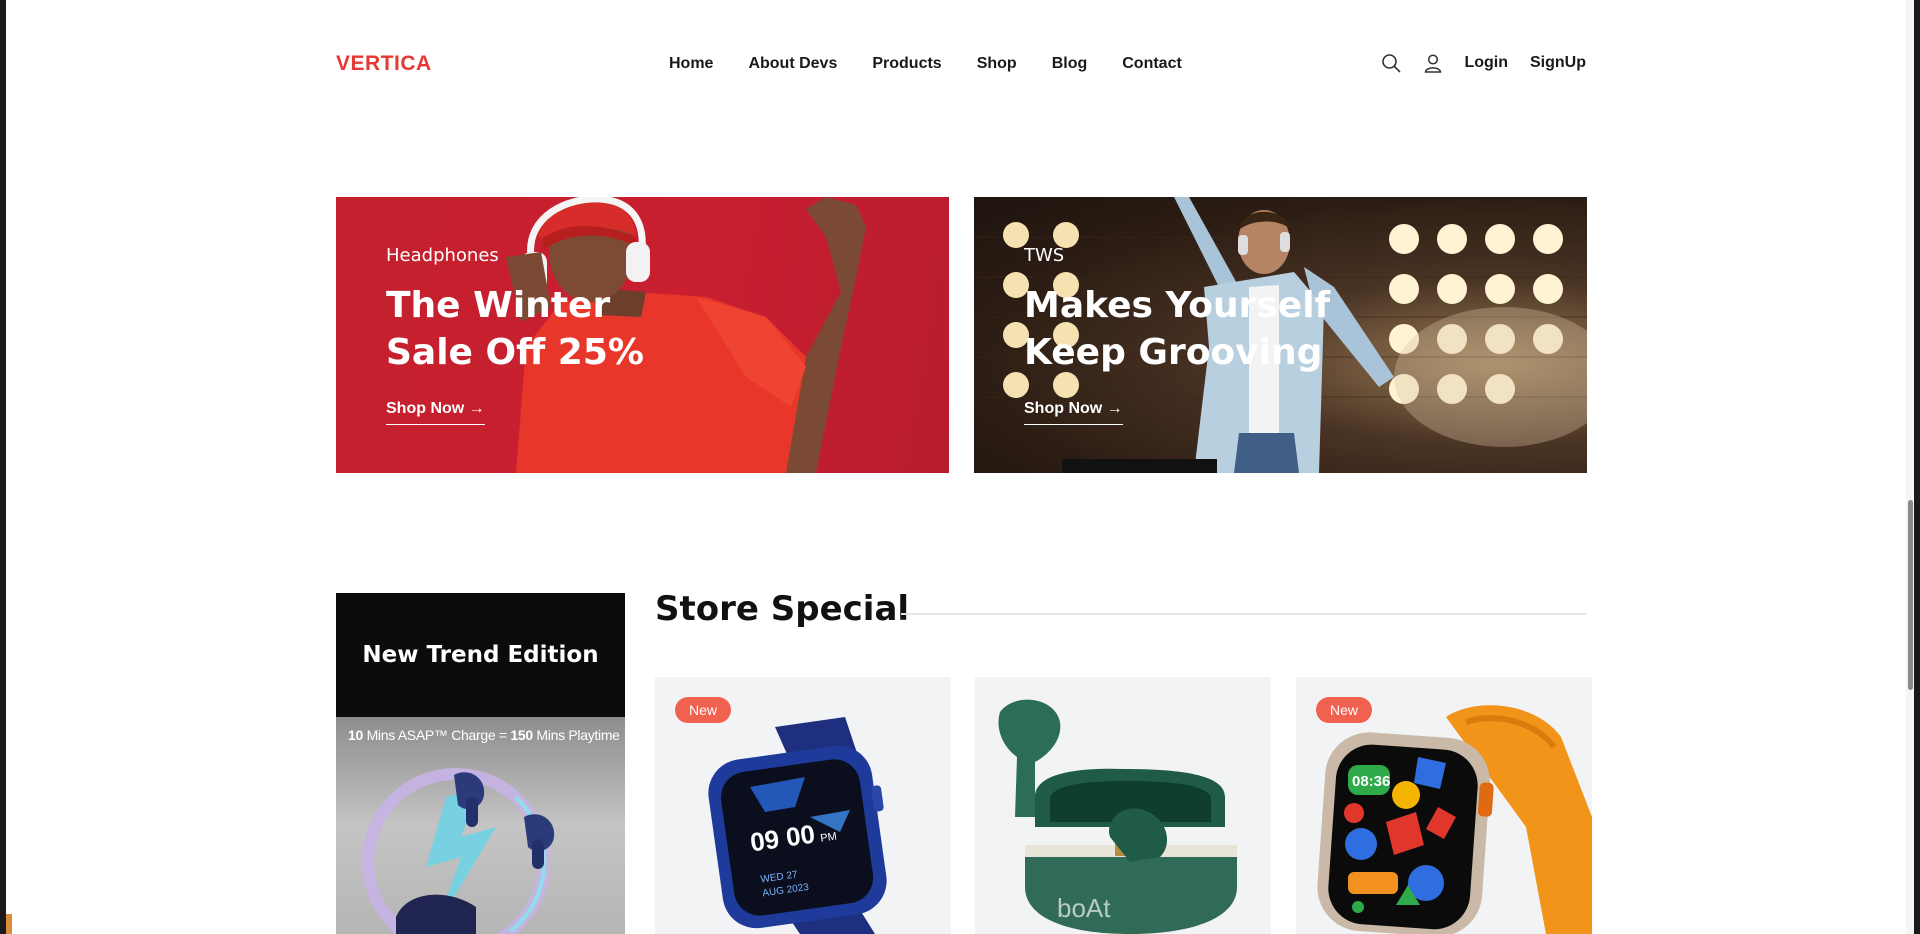 The width and height of the screenshot is (1920, 934). Describe the element at coordinates (458, 851) in the screenshot. I see `earbuds-promo-image` at that location.